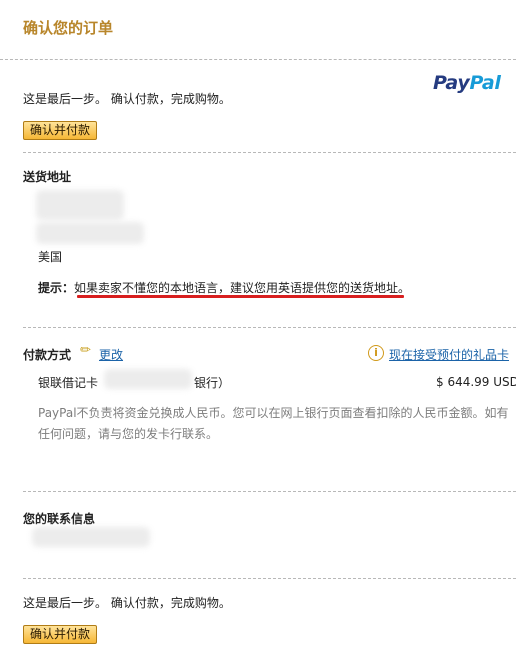 Image resolution: width=516 pixels, height=656 pixels. Describe the element at coordinates (56, 288) in the screenshot. I see `hint-label: 提示：` at that location.